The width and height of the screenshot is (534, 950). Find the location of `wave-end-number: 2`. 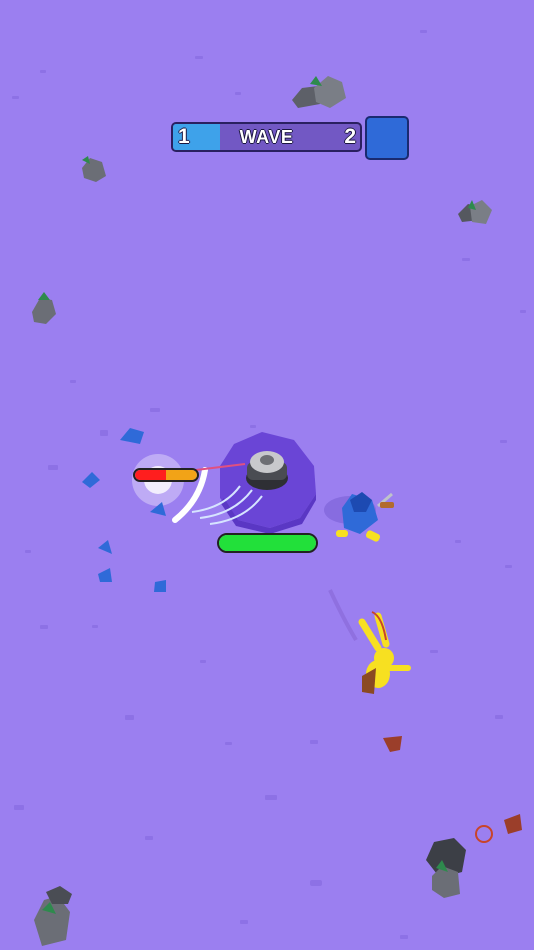

wave-end-number: 2 is located at coordinates (350, 136).